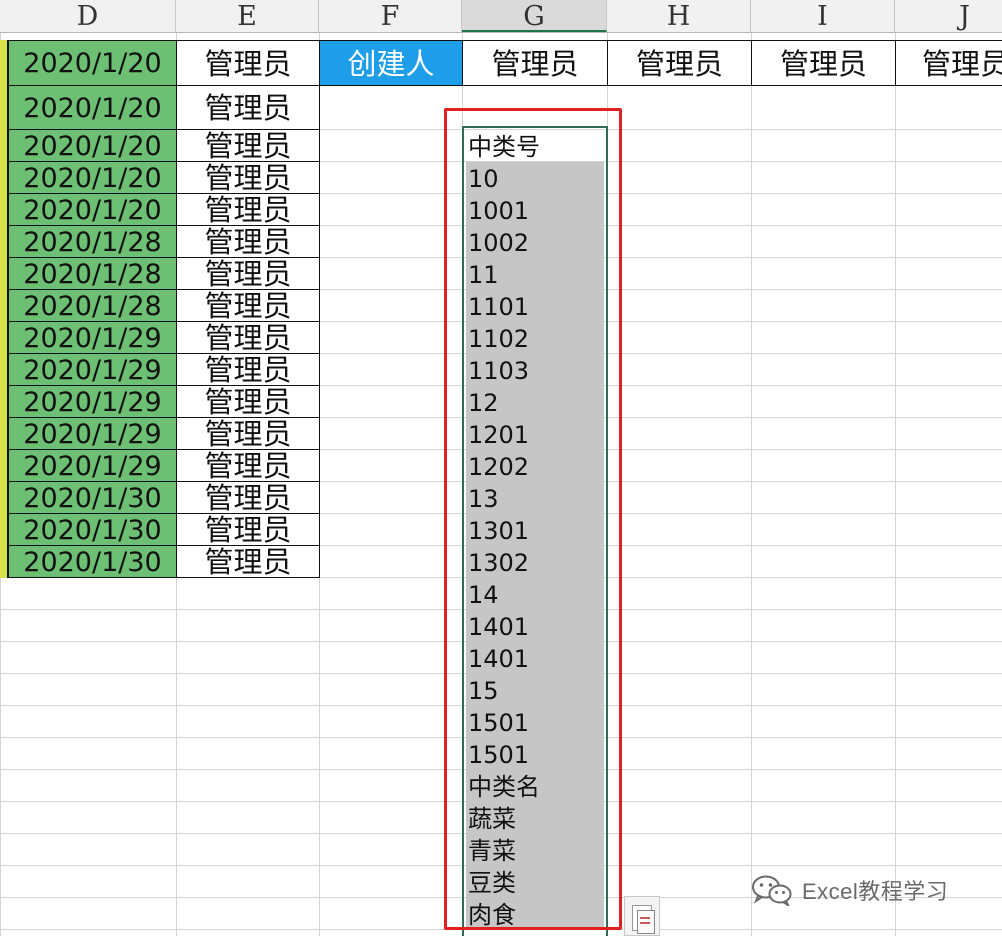 This screenshot has width=1002, height=936. I want to click on list-item: 肉食, so click(535, 914).